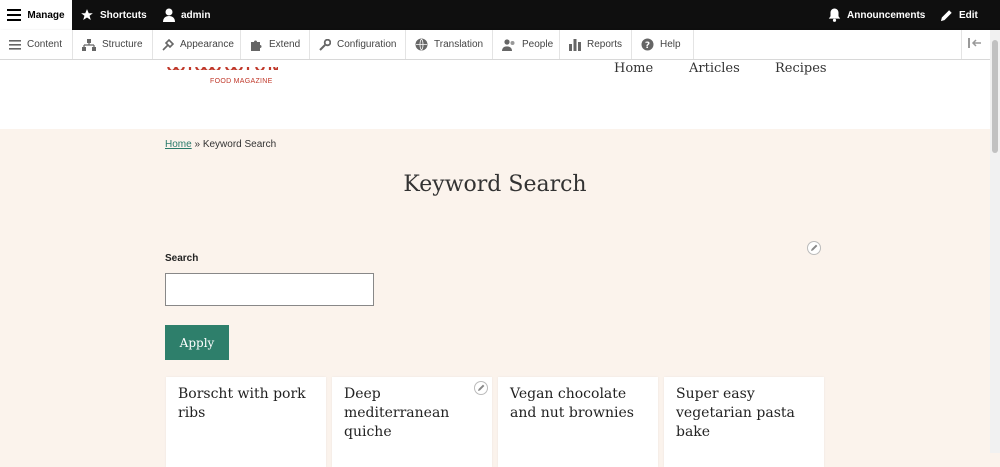  I want to click on collapse-toolbar-button, so click(974, 44).